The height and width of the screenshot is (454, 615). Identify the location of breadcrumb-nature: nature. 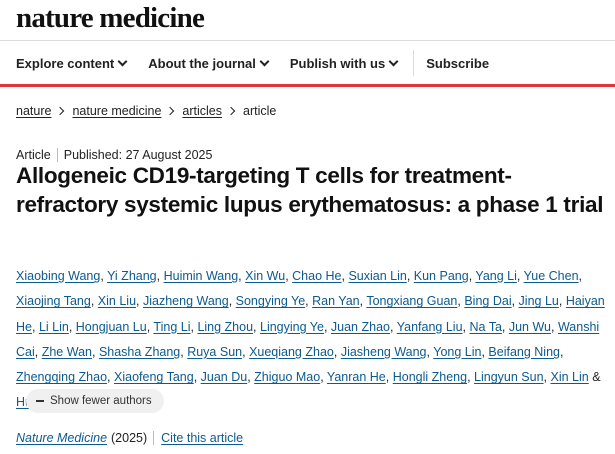
(33, 111).